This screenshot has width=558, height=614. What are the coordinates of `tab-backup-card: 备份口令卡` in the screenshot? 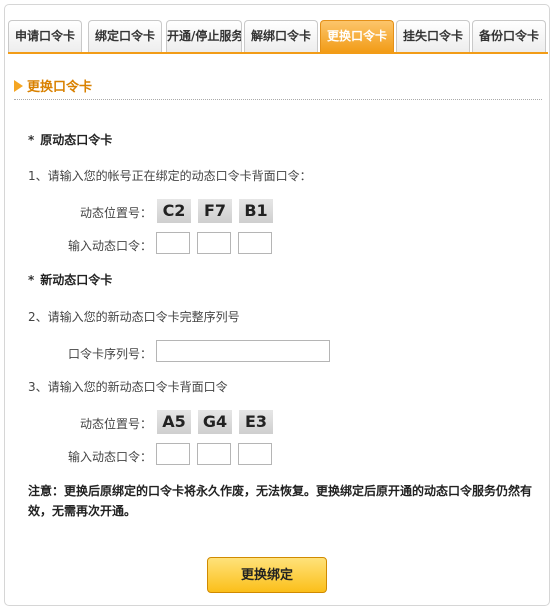 It's located at (509, 36).